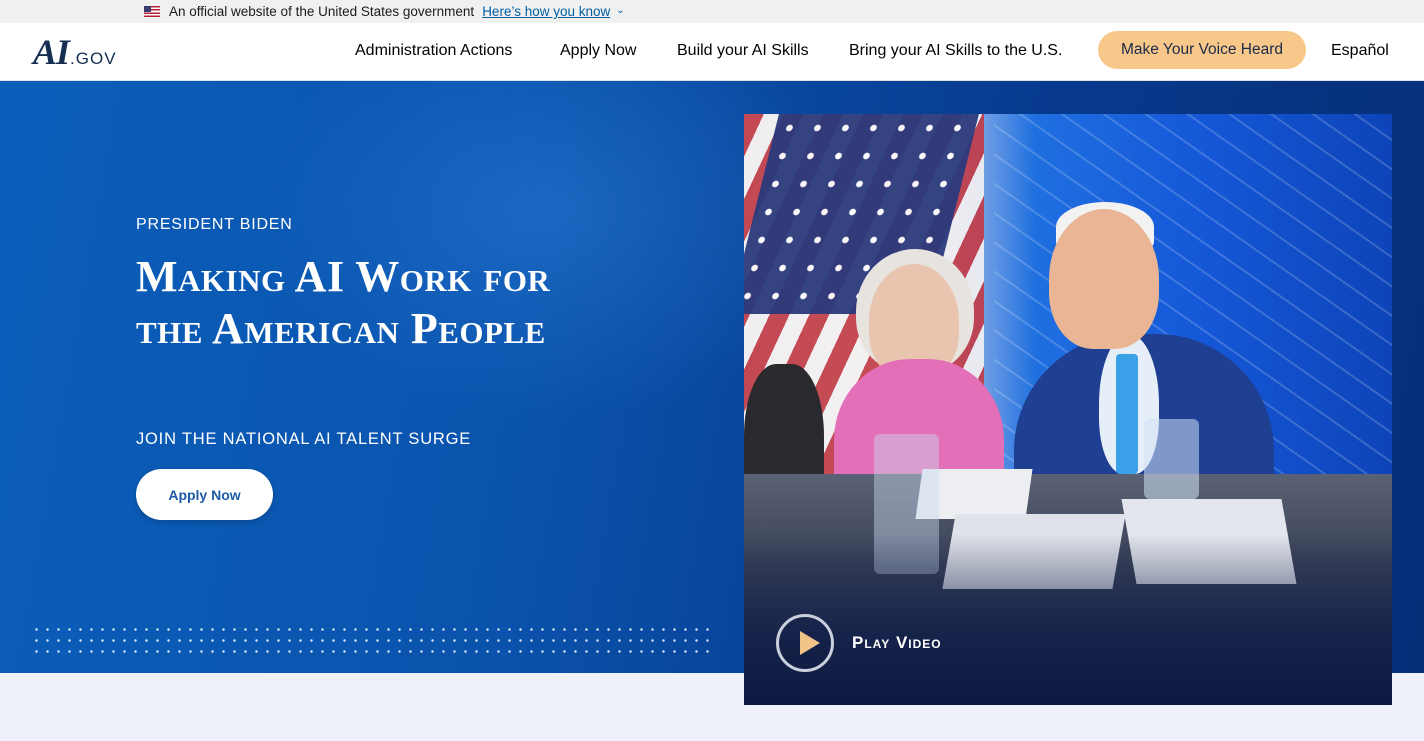  I want to click on logo-gov-text: .GOV, so click(93, 58).